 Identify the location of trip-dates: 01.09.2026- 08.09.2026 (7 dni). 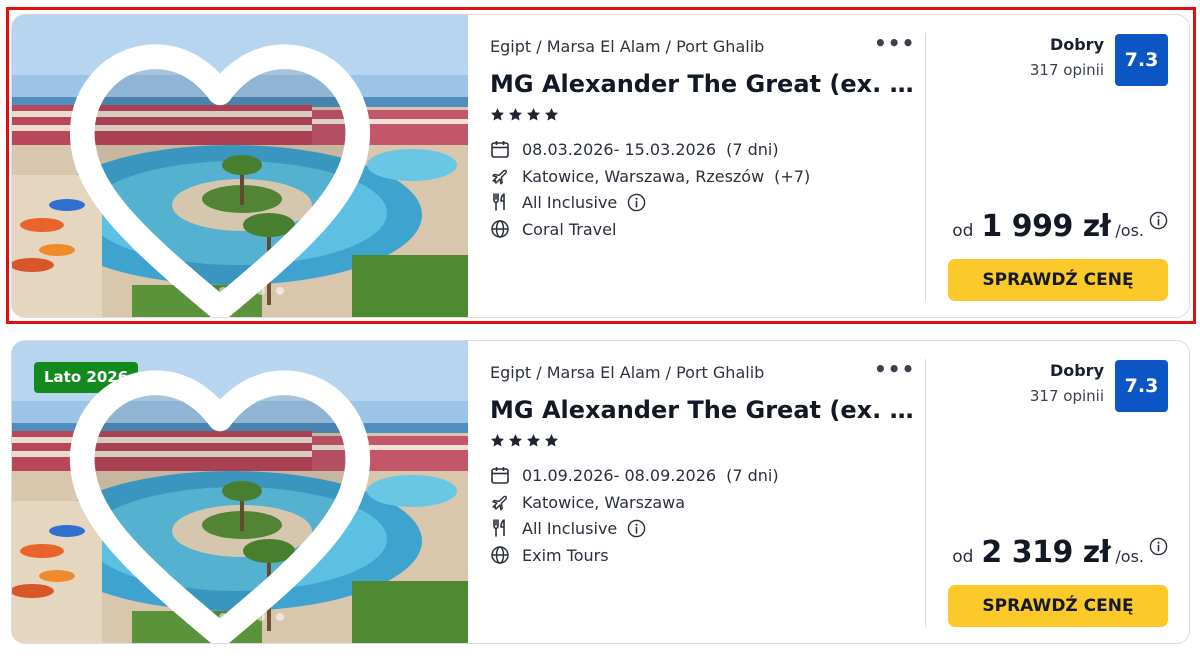
(634, 475).